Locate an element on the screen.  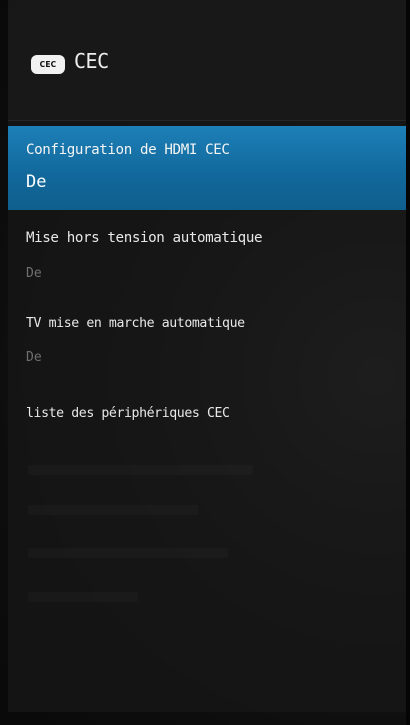
menu-item-label: Mise hors tension automatique is located at coordinates (144, 238).